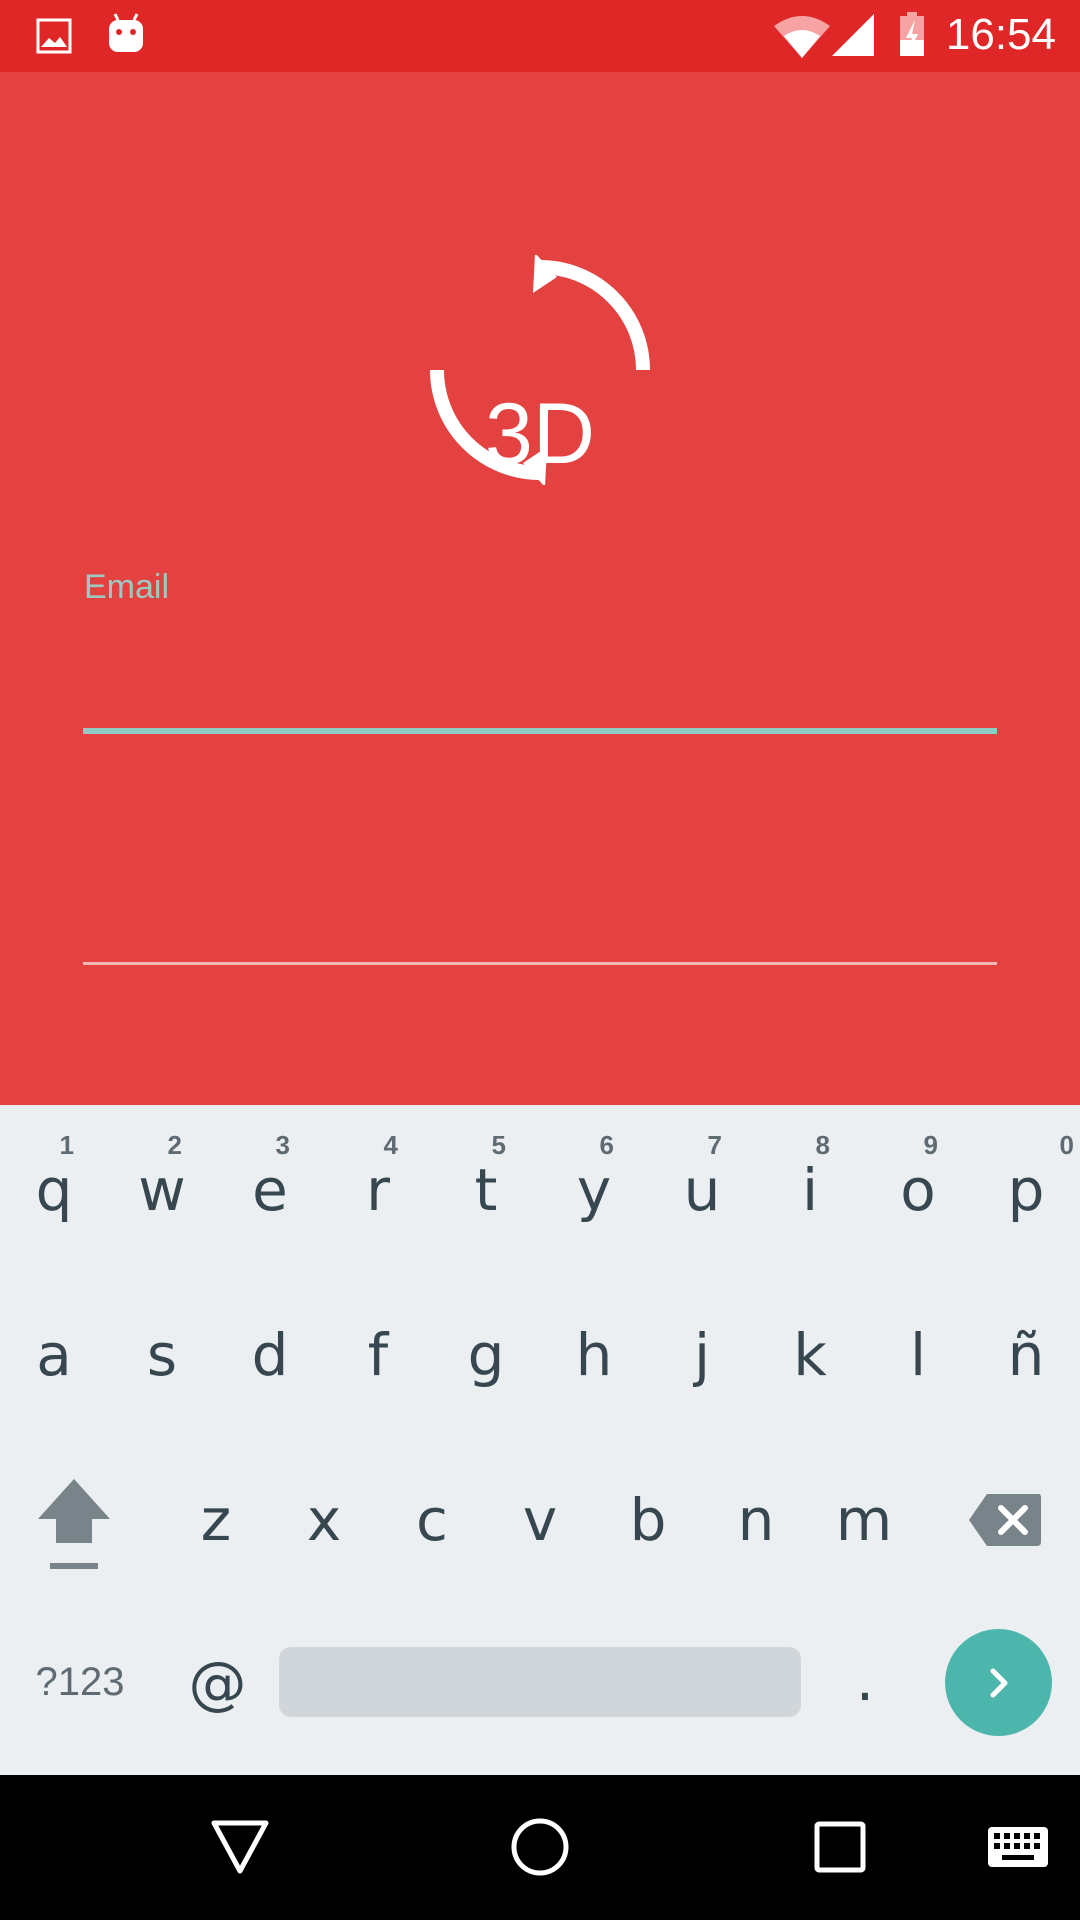  I want to click on at-key: @, so click(217, 1682).